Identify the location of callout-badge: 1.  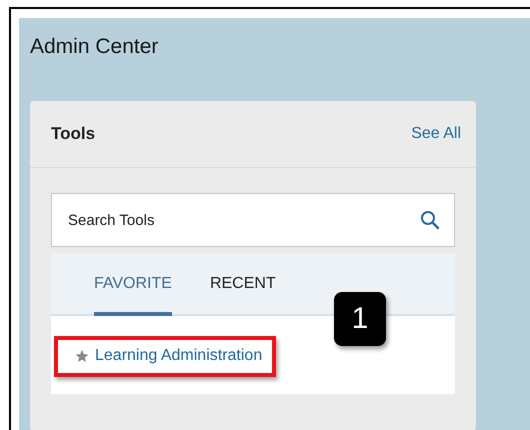
(360, 319).